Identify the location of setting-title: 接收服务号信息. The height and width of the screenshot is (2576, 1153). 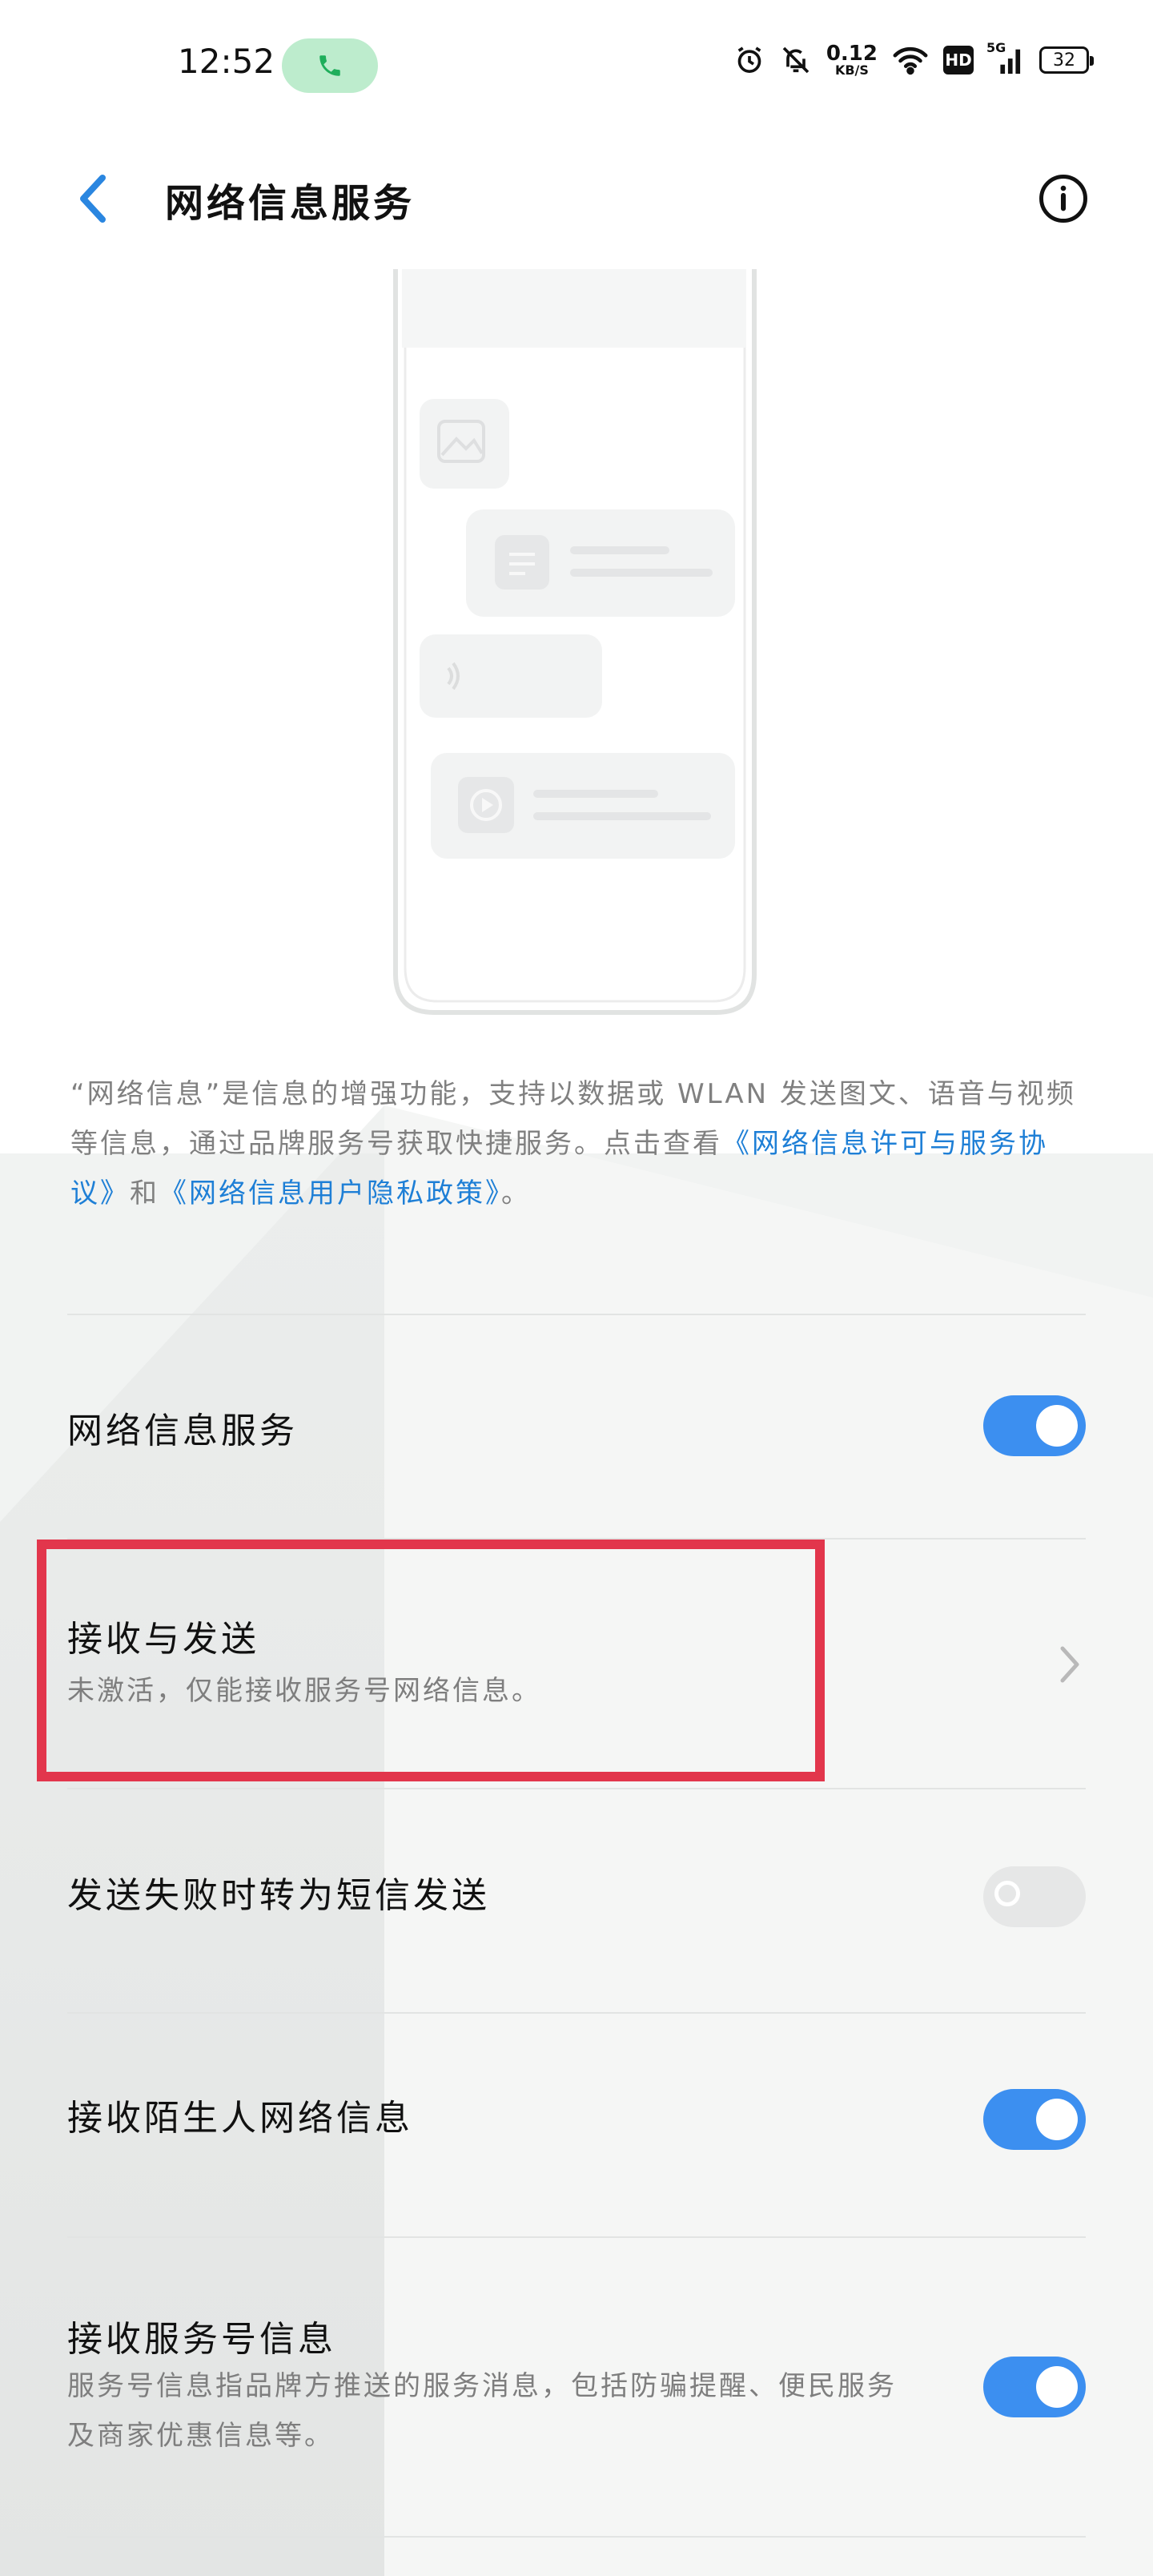
(202, 2339).